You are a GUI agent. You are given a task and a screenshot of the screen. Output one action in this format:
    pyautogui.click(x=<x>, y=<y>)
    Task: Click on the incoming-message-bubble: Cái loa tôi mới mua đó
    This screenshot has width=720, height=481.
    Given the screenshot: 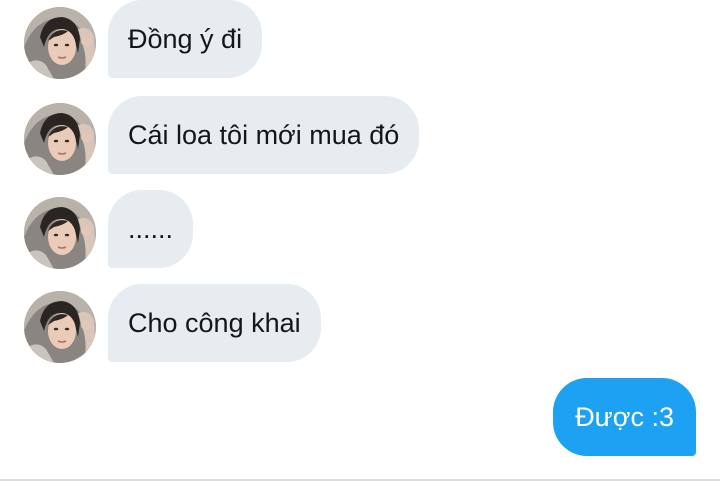 What is the action you would take?
    pyautogui.click(x=264, y=135)
    